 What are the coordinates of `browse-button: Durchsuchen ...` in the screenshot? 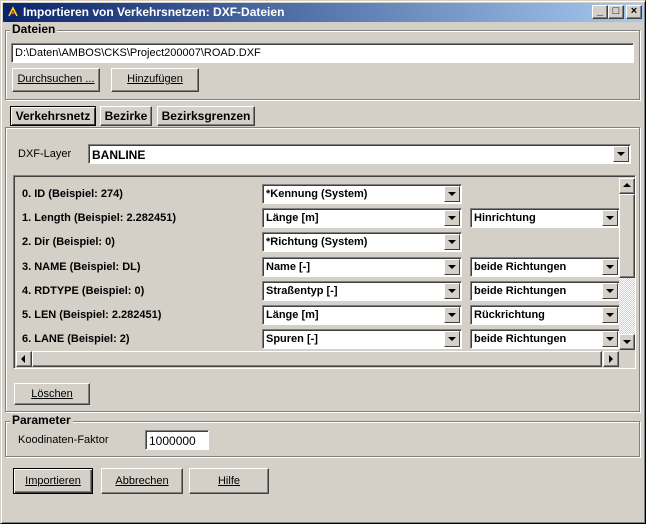 It's located at (56, 80).